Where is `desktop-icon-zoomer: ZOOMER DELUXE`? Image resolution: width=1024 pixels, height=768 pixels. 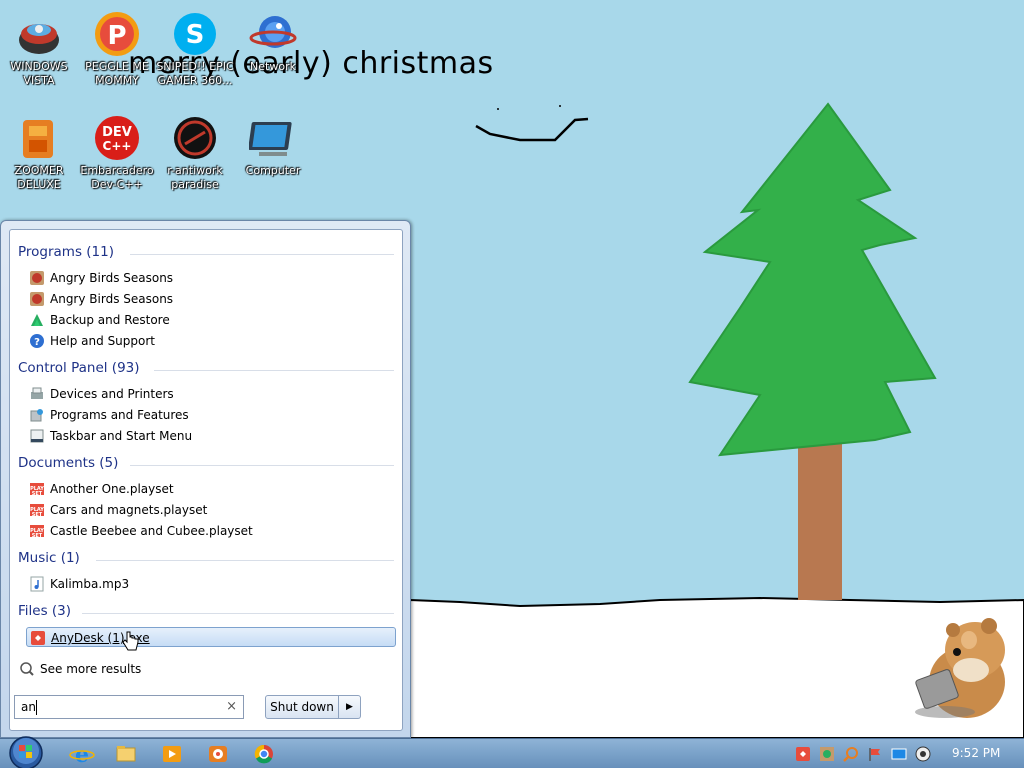 desktop-icon-zoomer: ZOOMER DELUXE is located at coordinates (39, 160).